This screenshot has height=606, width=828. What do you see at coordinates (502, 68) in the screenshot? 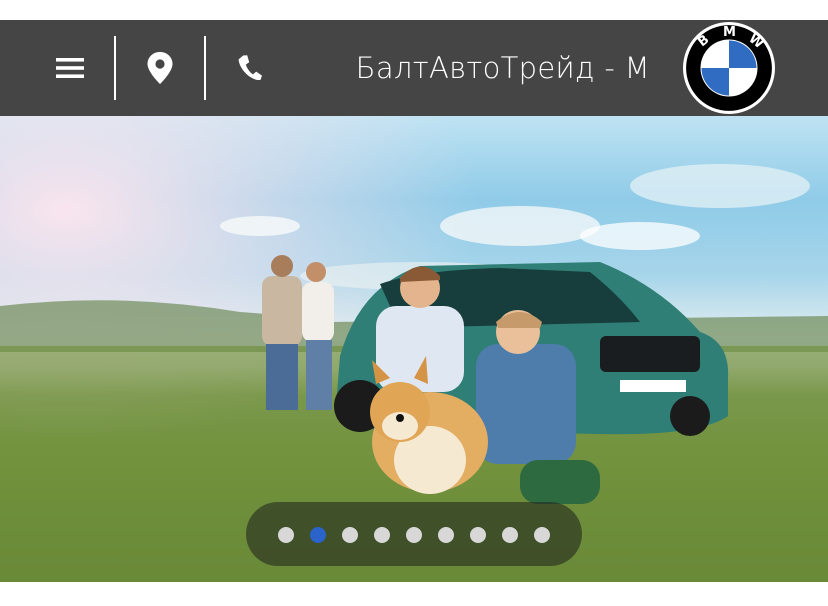
I see `dealer-name: БалтАвтоТрейд - М` at bounding box center [502, 68].